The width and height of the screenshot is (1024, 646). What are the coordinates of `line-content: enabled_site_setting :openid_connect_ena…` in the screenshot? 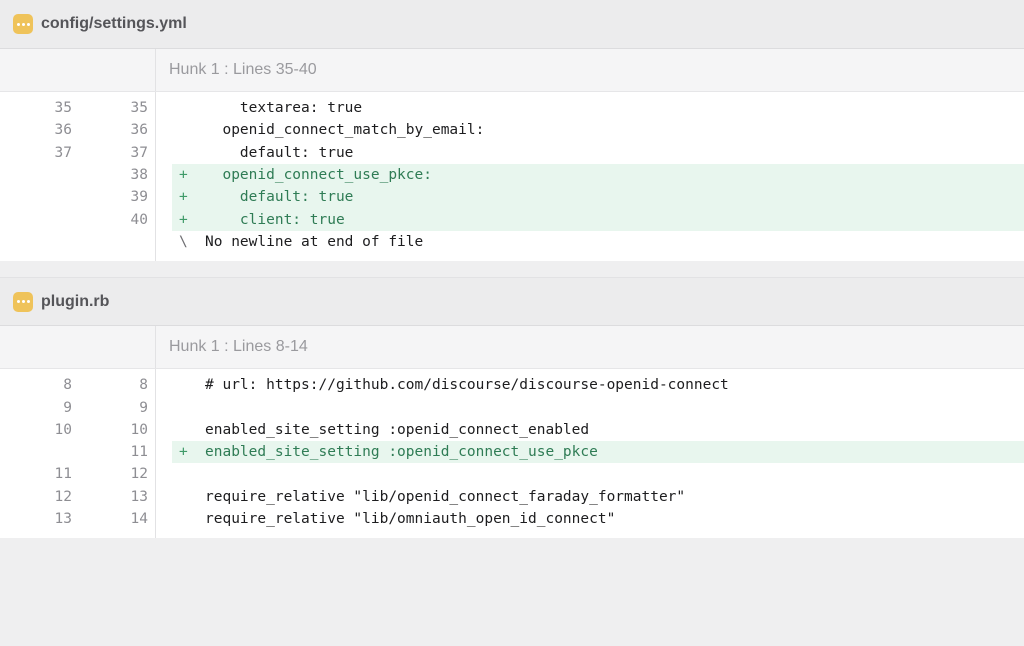 It's located at (598, 430).